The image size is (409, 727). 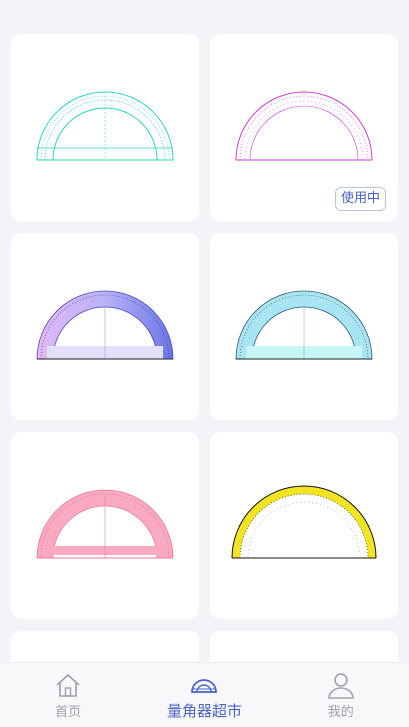 What do you see at coordinates (204, 710) in the screenshot?
I see `tab-protractor-market-label: 量角器超市` at bounding box center [204, 710].